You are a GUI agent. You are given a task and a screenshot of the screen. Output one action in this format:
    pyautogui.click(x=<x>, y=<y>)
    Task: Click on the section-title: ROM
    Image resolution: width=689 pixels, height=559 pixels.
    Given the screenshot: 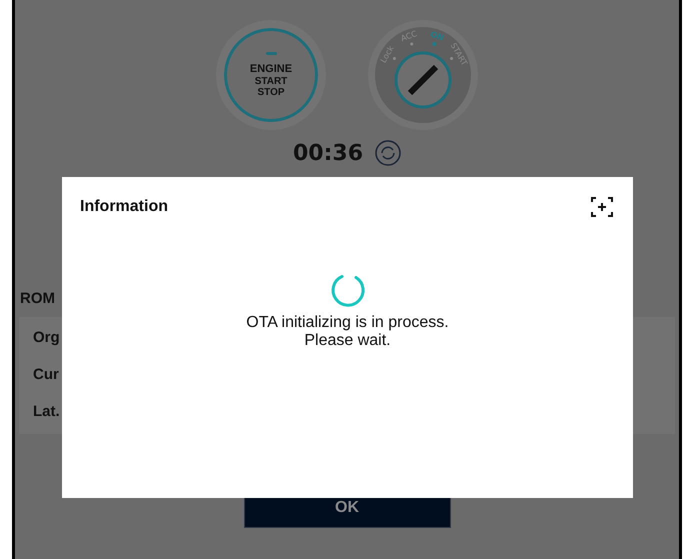 What is the action you would take?
    pyautogui.click(x=38, y=298)
    